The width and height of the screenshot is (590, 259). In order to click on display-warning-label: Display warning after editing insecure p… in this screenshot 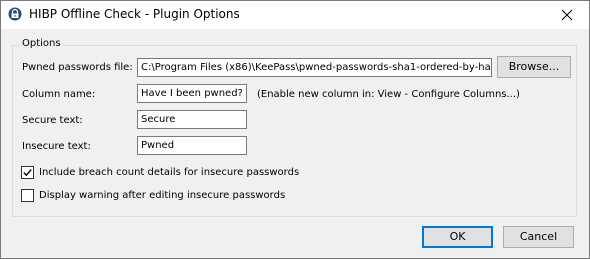, I will do `click(162, 195)`.